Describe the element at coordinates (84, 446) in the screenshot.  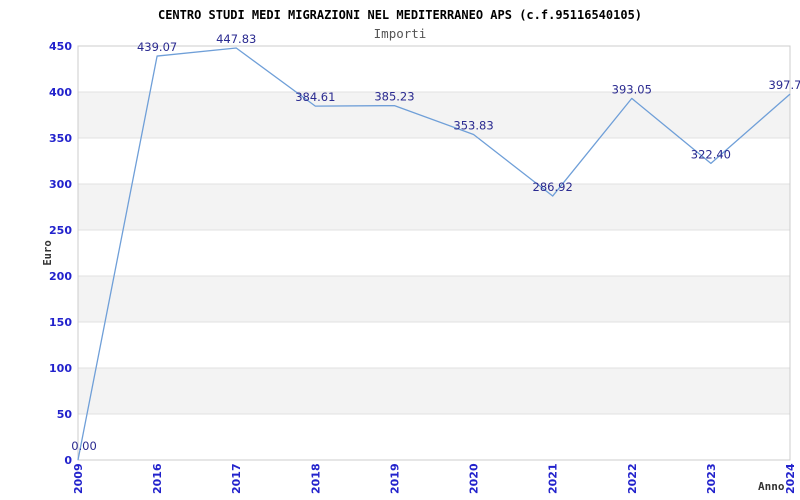
I see `point-value-label: 0.00` at that location.